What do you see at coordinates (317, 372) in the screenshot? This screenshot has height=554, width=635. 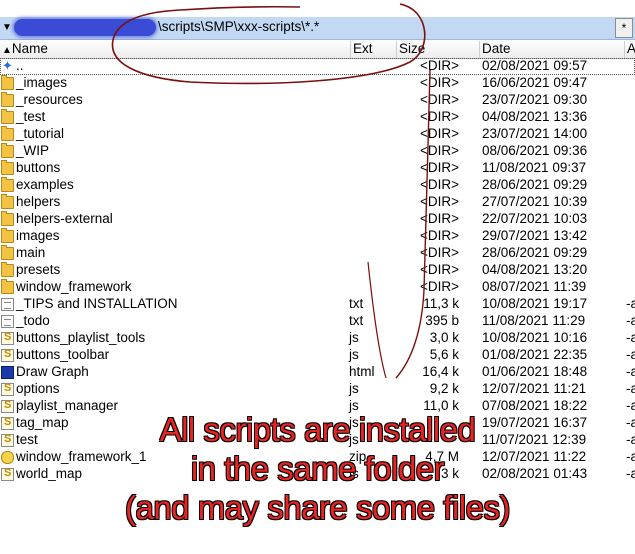 I see `file-row: Draw Graph html 16,4 k 01/06/2021 18:48 -a` at bounding box center [317, 372].